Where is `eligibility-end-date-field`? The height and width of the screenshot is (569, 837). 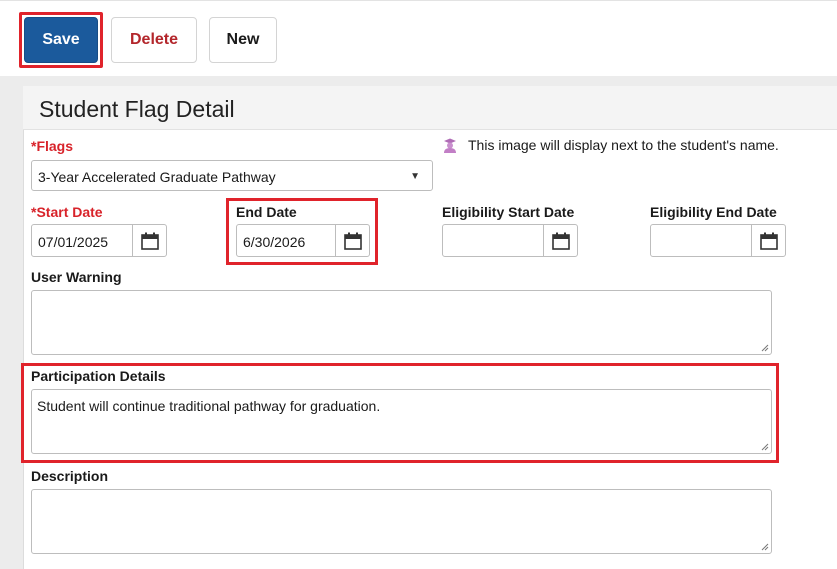
eligibility-end-date-field is located at coordinates (718, 240).